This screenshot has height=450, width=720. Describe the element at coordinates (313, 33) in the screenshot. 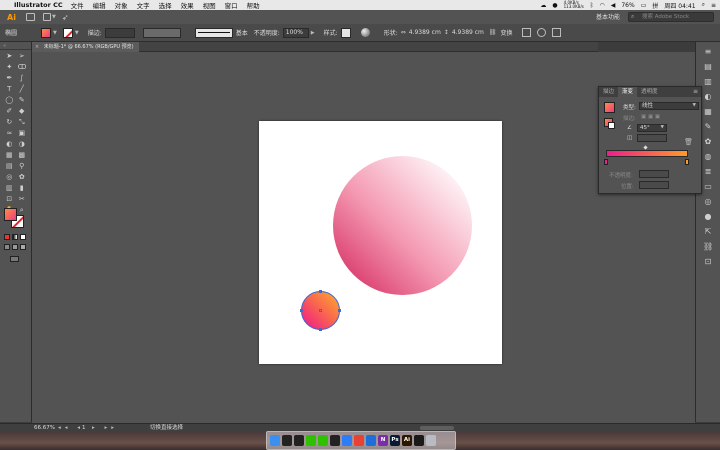

I see `chevron-right-icon: ▶` at that location.